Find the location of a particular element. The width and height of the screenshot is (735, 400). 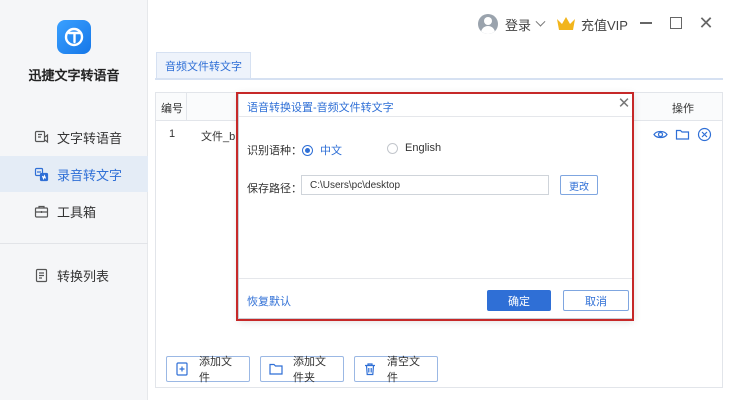

radio-unchecked-icon is located at coordinates (392, 148).